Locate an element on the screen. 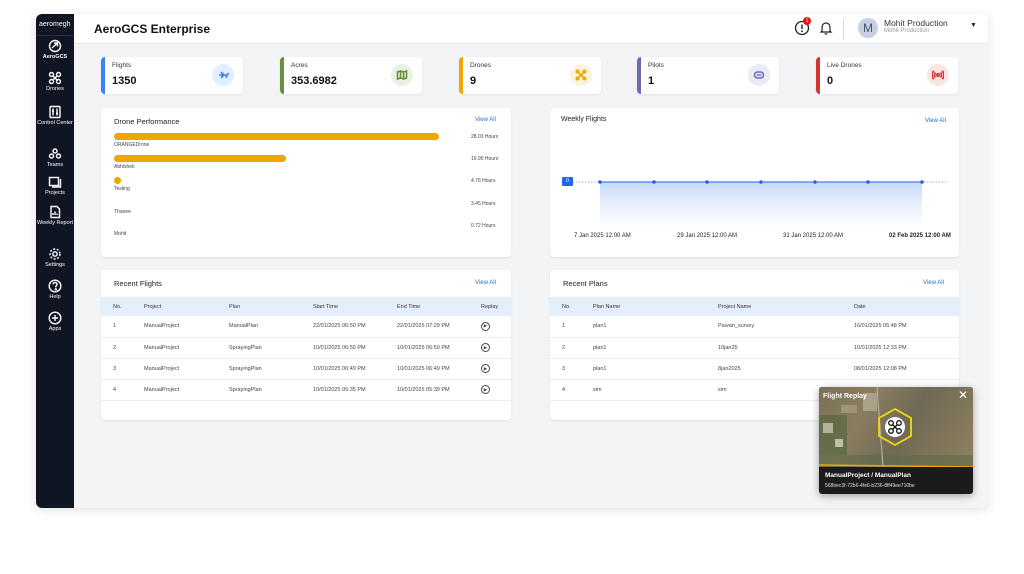  pilot-icon is located at coordinates (759, 75).